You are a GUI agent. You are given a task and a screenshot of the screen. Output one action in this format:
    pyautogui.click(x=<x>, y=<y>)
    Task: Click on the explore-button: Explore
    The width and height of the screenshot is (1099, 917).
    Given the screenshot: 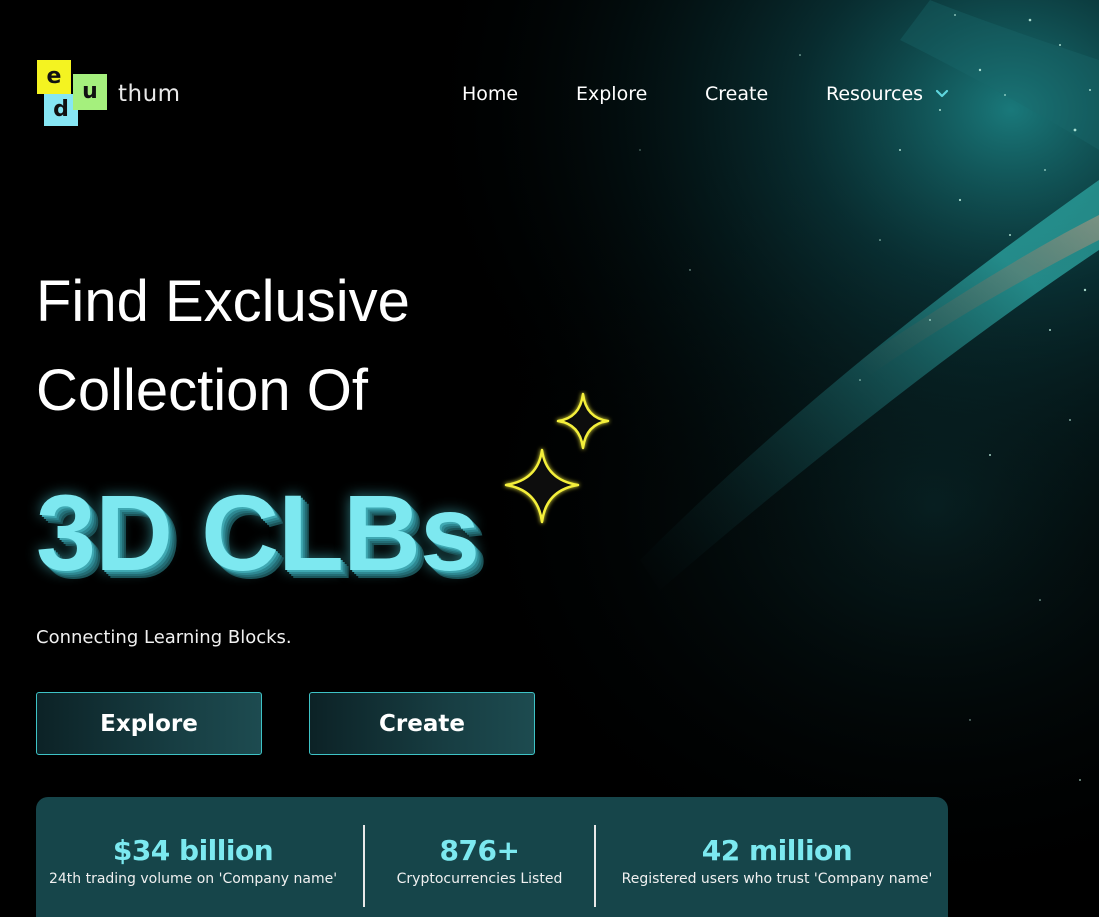 What is the action you would take?
    pyautogui.click(x=149, y=723)
    